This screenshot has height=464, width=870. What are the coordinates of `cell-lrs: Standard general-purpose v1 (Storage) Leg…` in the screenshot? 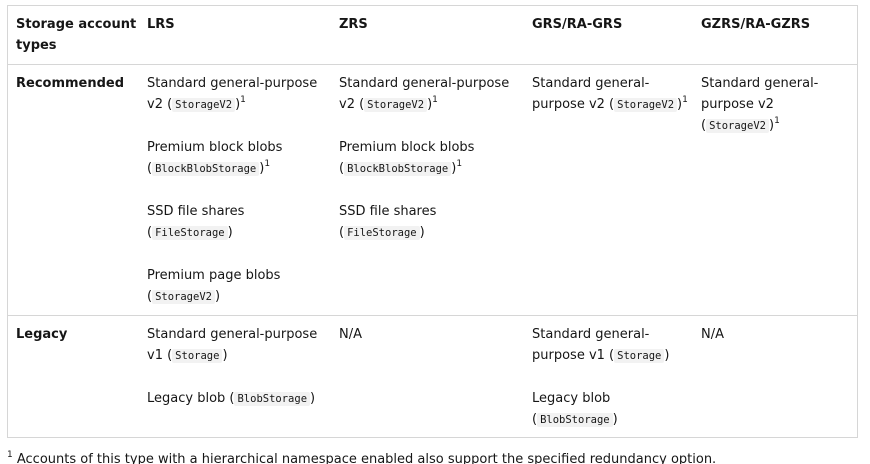 It's located at (237, 367).